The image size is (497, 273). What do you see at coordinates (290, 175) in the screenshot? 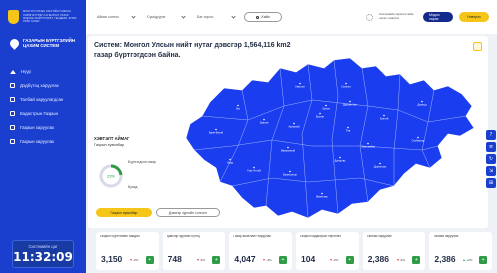
I see `province-label: Баянхонгор` at bounding box center [290, 175].